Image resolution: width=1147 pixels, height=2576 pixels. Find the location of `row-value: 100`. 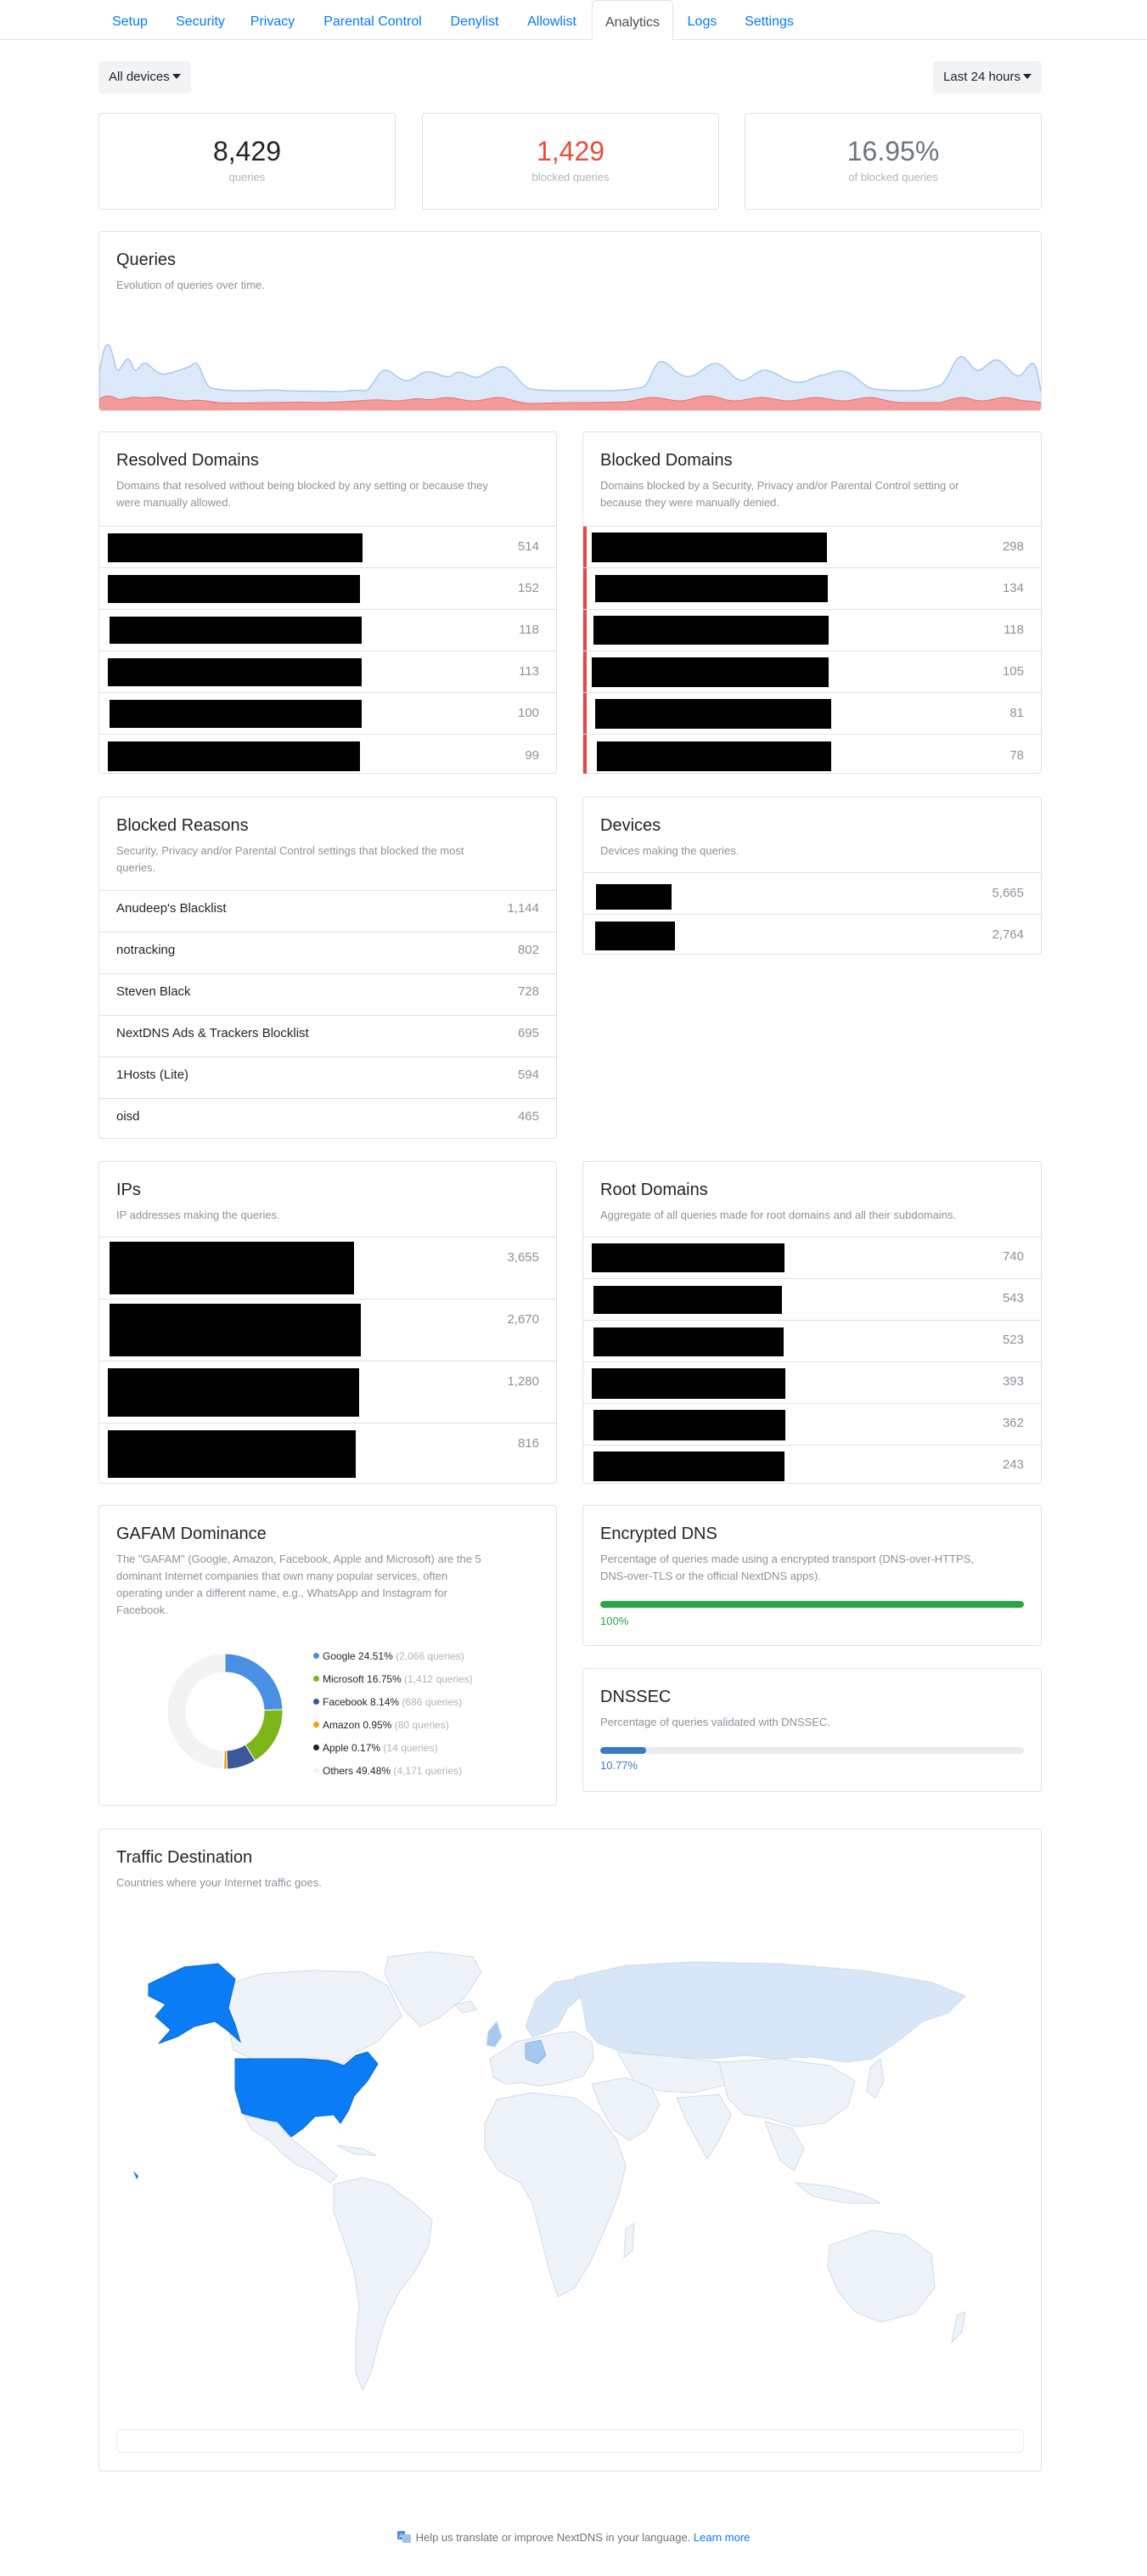

row-value: 100 is located at coordinates (528, 713).